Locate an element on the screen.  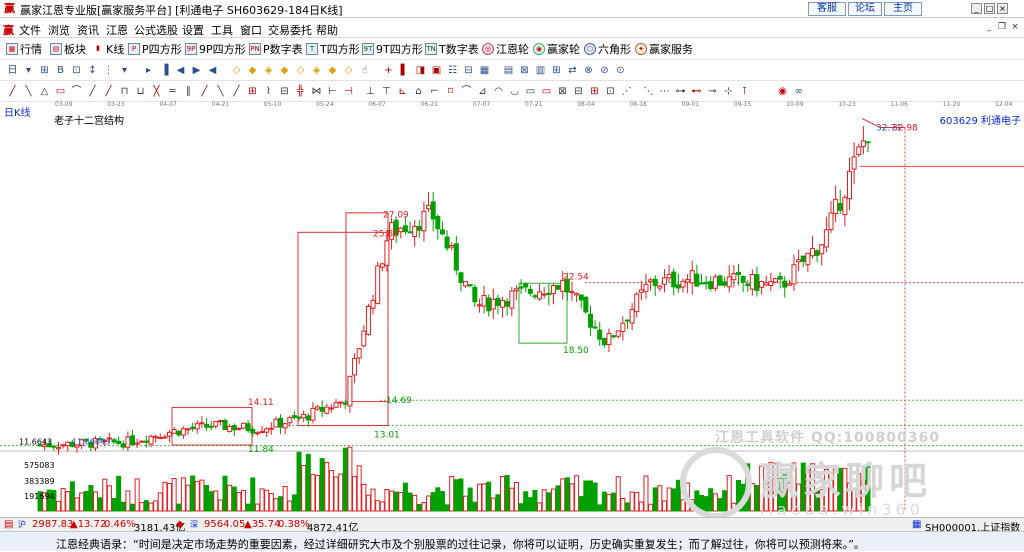
drawing-tool-icon: ⊾ is located at coordinates (402, 91).